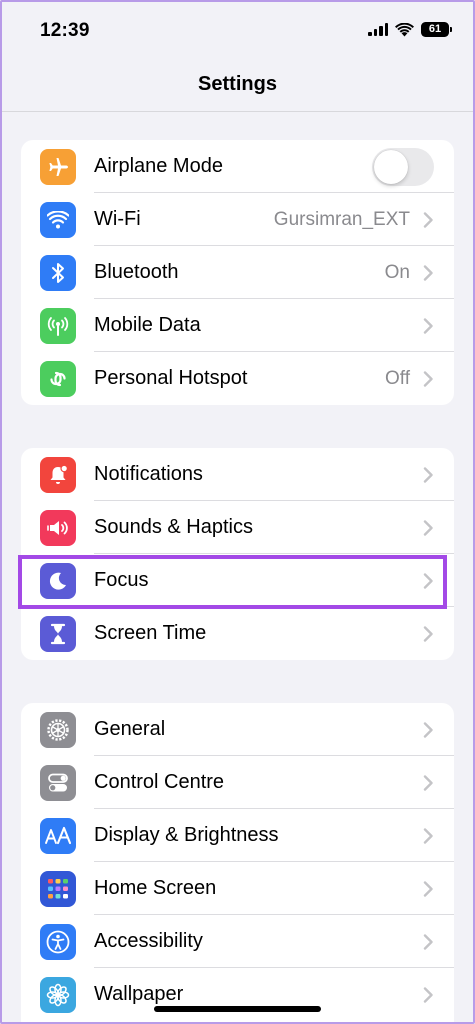 Image resolution: width=475 pixels, height=1024 pixels. I want to click on bell-icon, so click(58, 475).